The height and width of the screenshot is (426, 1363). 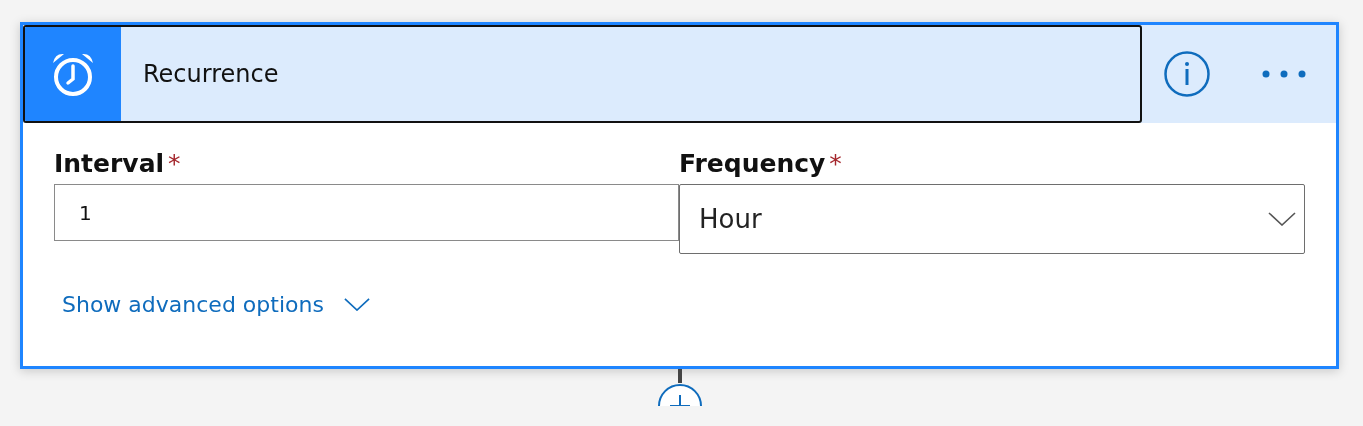 What do you see at coordinates (211, 74) in the screenshot?
I see `card-title: Recurrence` at bounding box center [211, 74].